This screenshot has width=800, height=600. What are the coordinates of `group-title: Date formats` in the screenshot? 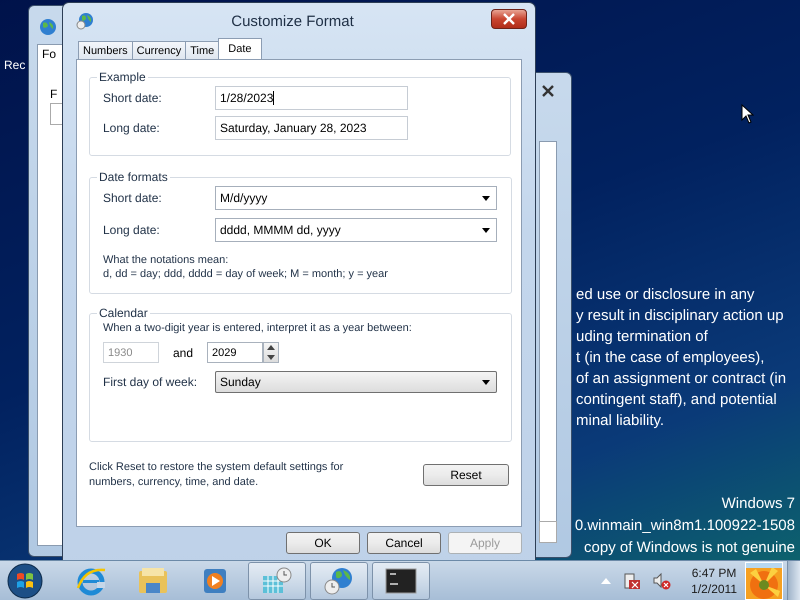 It's located at (133, 177).